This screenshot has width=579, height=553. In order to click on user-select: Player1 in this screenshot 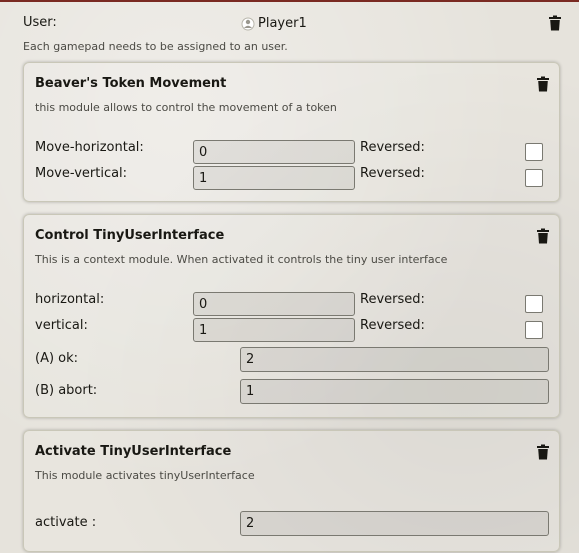, I will do `click(282, 23)`.